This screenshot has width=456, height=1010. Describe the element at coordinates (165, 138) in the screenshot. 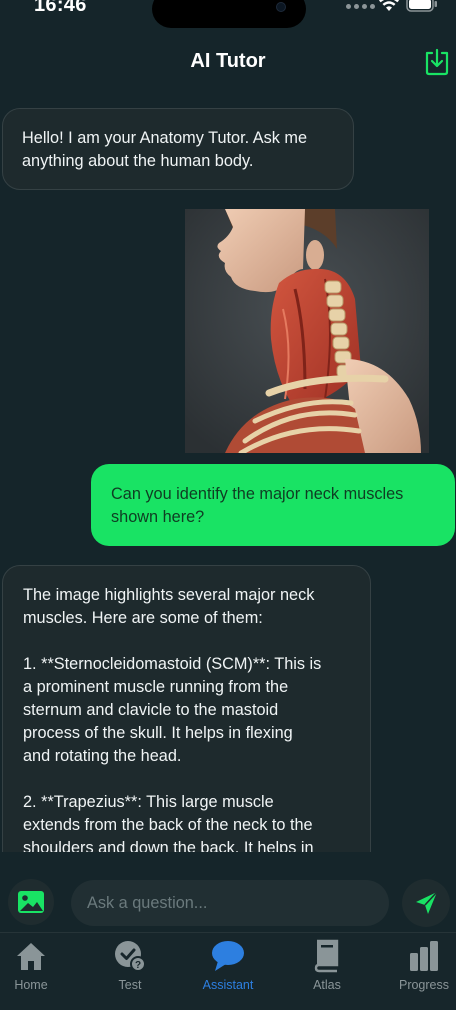

I see `message-line: Hello! I am your Anatomy Tutor. Ask me` at that location.